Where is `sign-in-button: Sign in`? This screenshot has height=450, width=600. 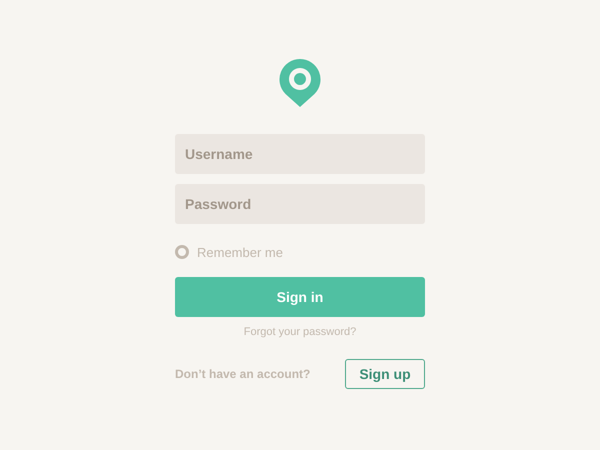
sign-in-button: Sign in is located at coordinates (300, 297).